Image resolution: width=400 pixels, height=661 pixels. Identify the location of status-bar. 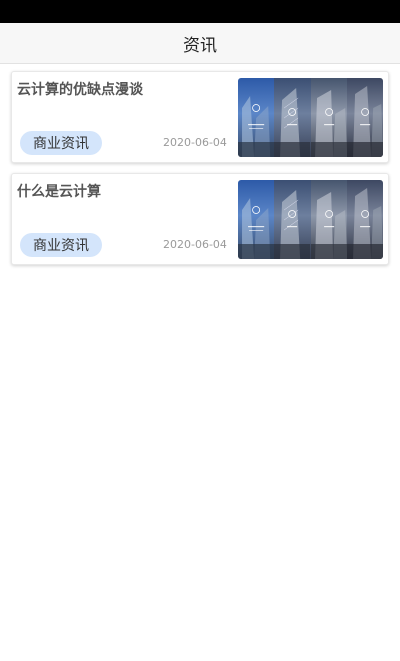
(200, 11).